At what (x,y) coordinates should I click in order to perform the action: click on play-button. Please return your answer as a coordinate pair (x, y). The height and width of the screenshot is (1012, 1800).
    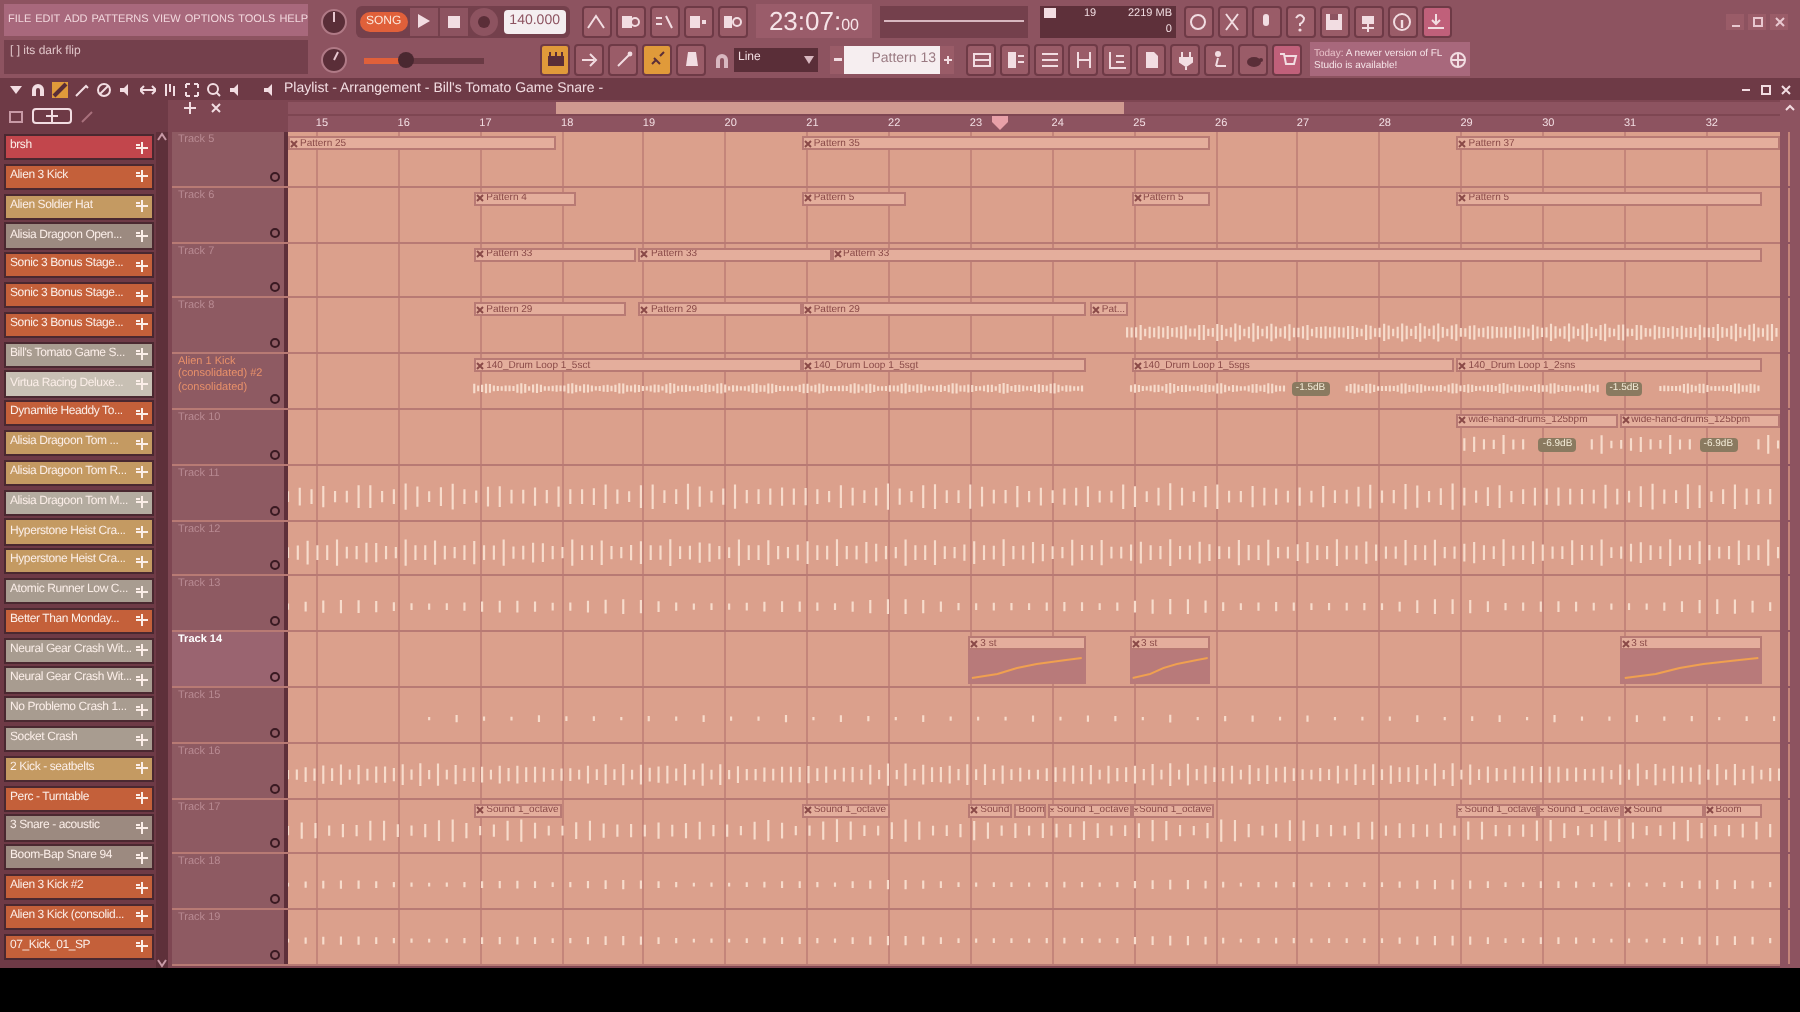
    Looking at the image, I should click on (423, 21).